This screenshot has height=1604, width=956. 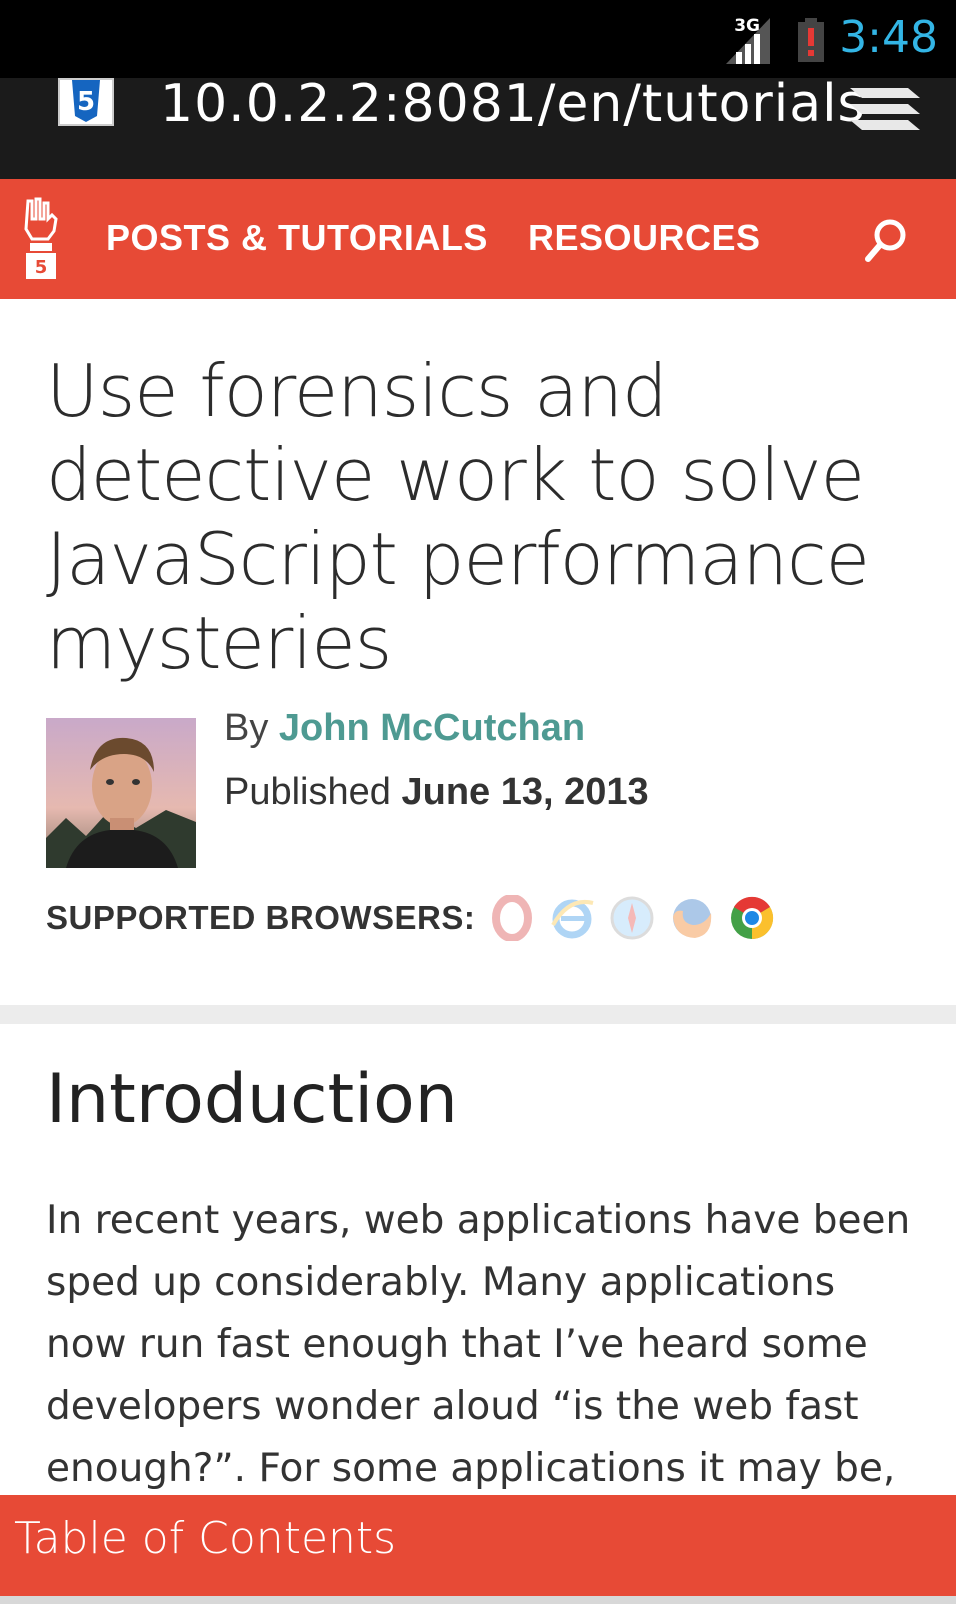 I want to click on html5-rocks-logo: 5, so click(x=41, y=240).